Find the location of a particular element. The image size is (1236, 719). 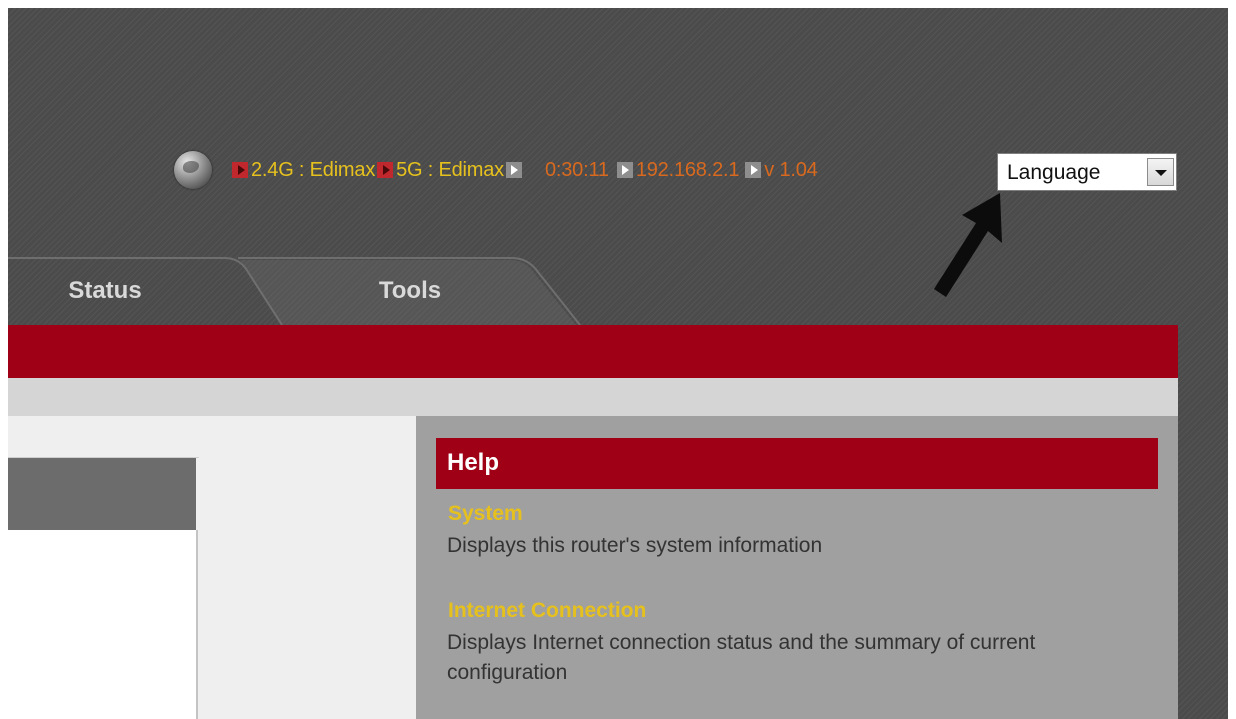

help-title: Help is located at coordinates (473, 462).